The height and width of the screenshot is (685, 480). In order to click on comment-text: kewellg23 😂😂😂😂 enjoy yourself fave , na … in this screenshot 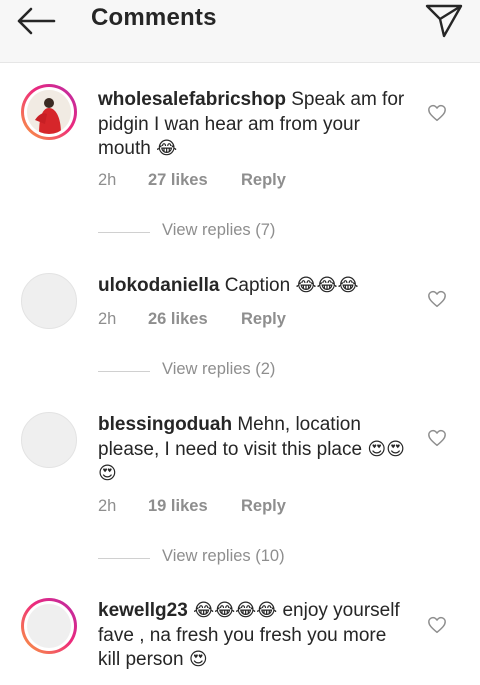, I will do `click(254, 636)`.